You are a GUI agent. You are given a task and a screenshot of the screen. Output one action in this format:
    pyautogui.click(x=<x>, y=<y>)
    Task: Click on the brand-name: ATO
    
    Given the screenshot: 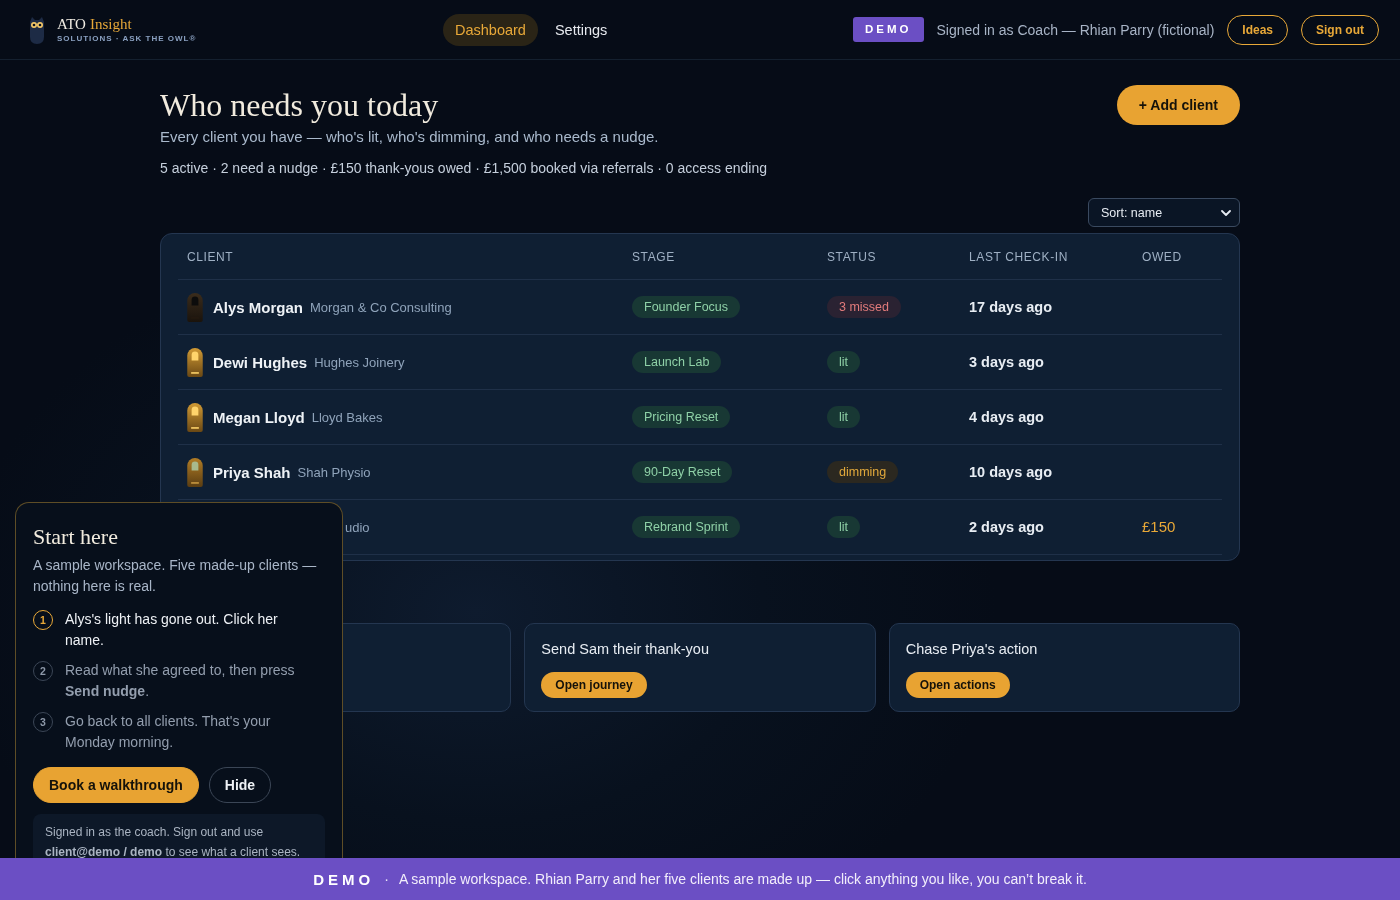 What is the action you would take?
    pyautogui.click(x=71, y=24)
    